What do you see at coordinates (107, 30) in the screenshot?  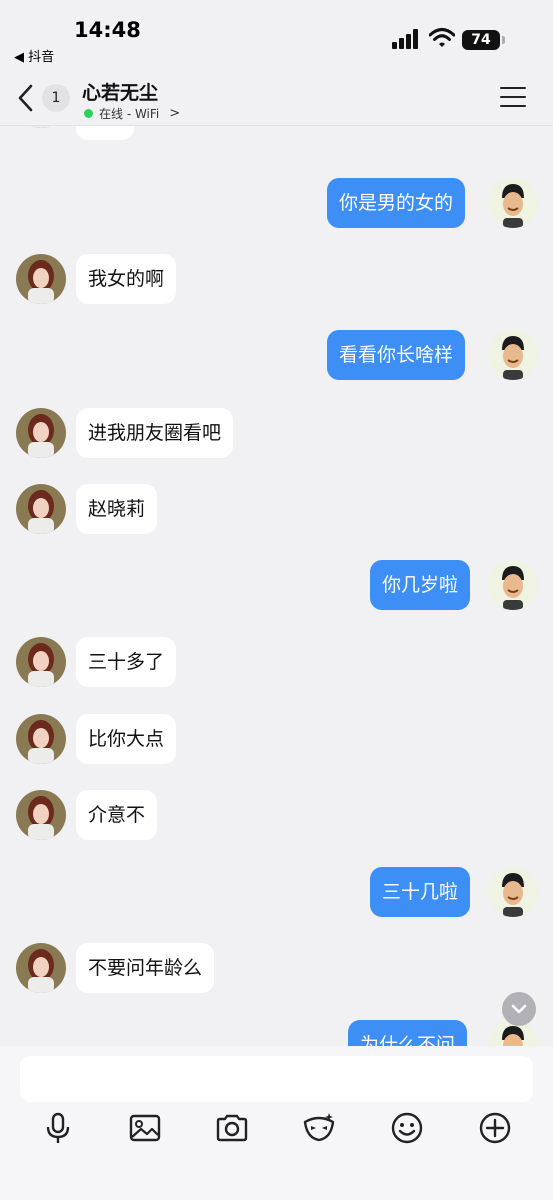 I see `status-time: 14:48` at bounding box center [107, 30].